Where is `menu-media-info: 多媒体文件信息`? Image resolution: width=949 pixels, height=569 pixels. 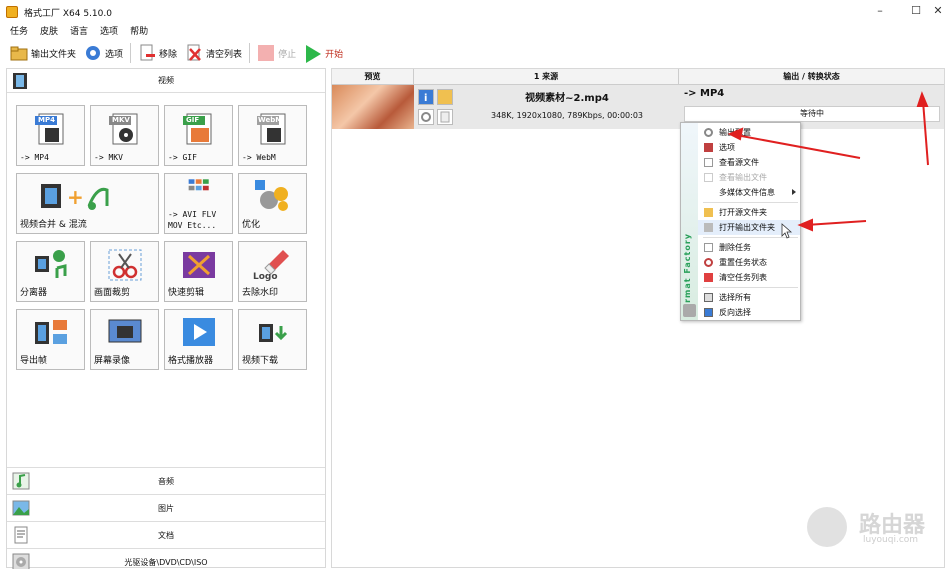
menu-media-info: 多媒体文件信息 is located at coordinates (749, 192).